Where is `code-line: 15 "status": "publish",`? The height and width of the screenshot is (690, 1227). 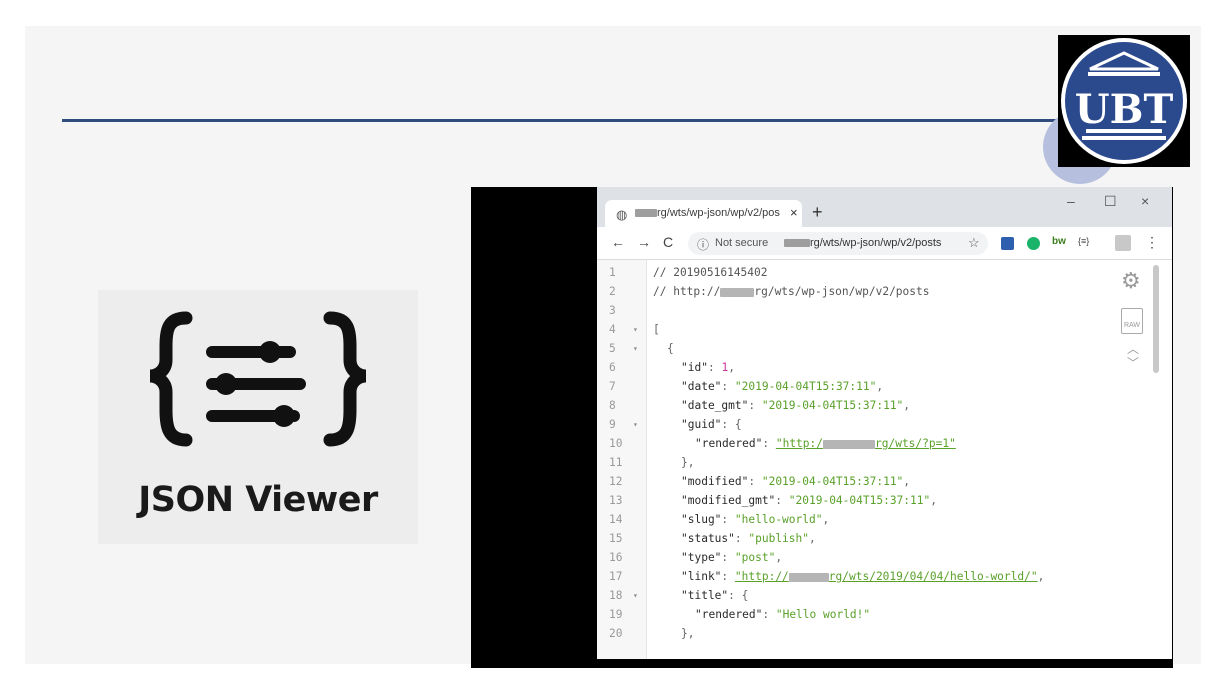
code-line: 15 "status": "publish", is located at coordinates (712, 538).